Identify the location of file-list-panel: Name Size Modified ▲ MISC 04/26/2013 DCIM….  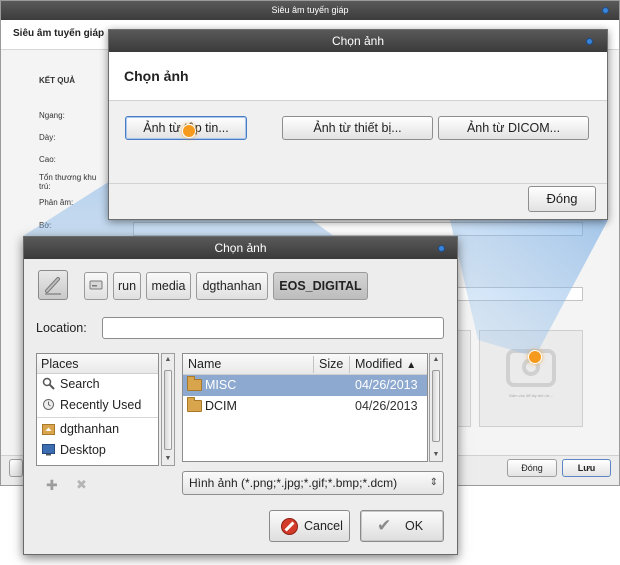
(305, 407).